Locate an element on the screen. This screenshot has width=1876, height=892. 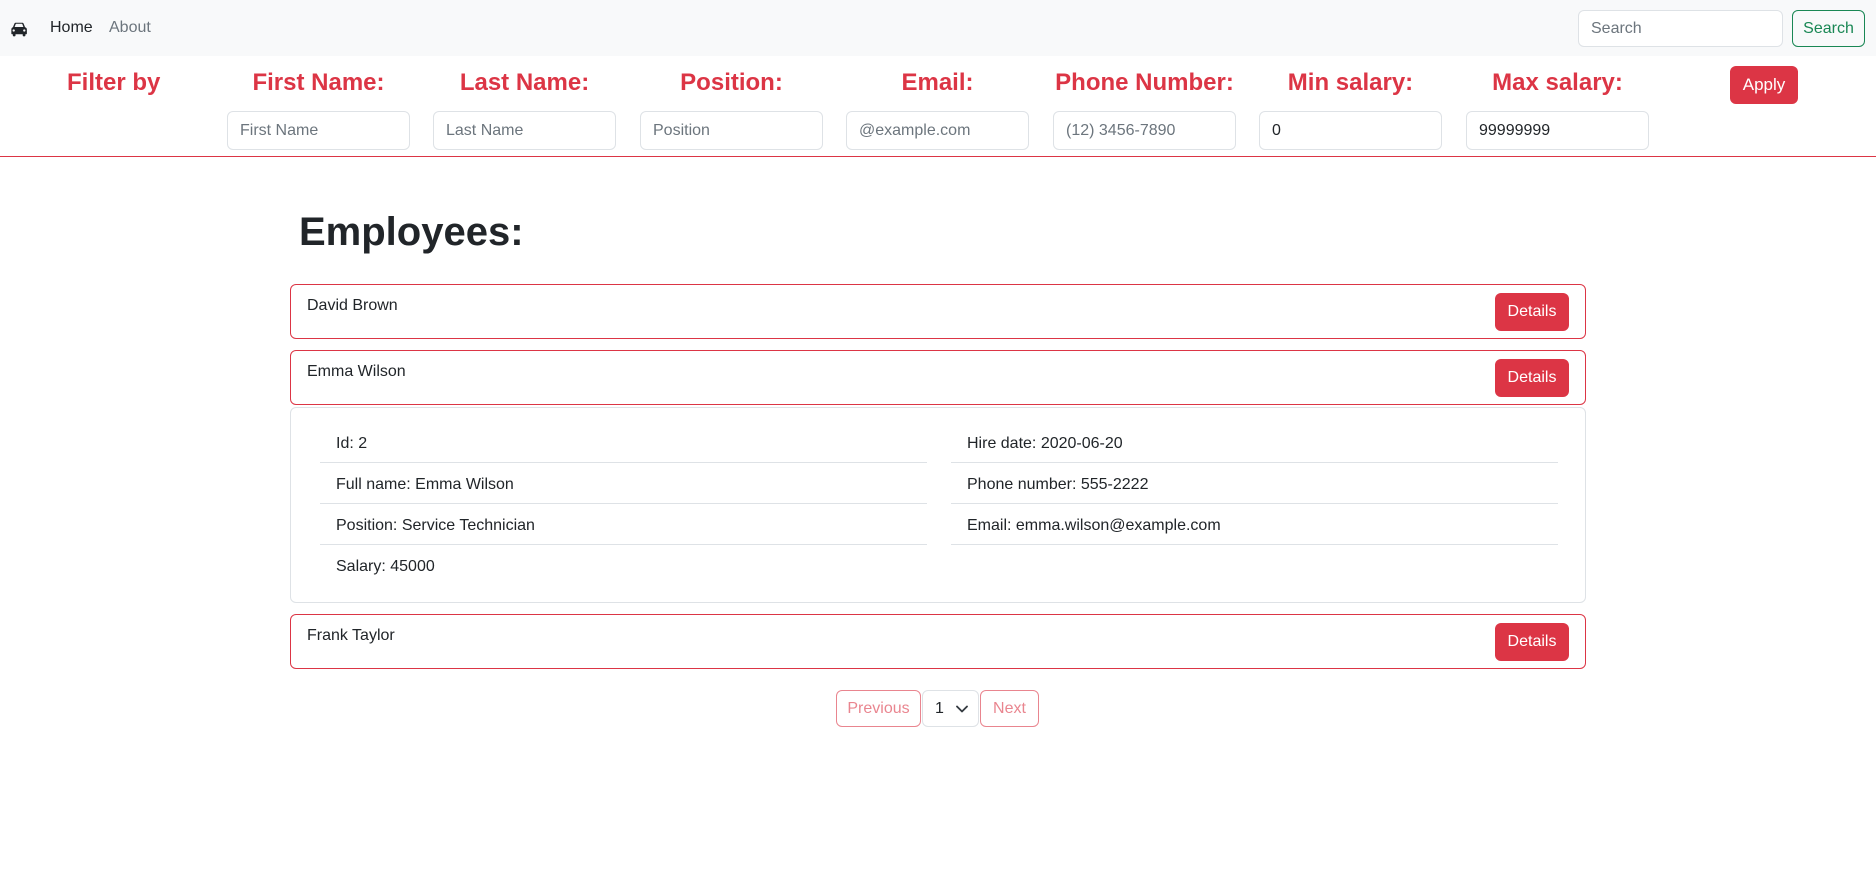
last-name-label: Last Name: is located at coordinates (524, 82).